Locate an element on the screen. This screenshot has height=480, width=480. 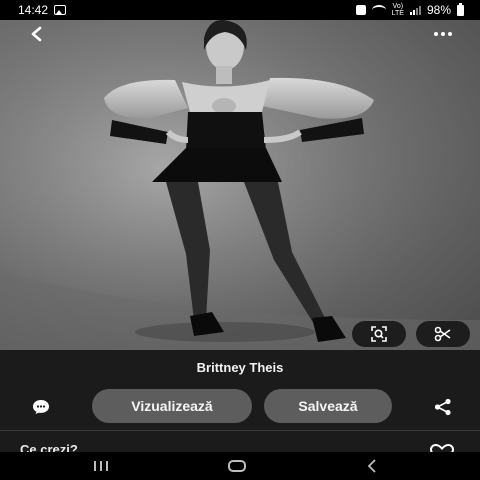
back-icon is located at coordinates (372, 468).